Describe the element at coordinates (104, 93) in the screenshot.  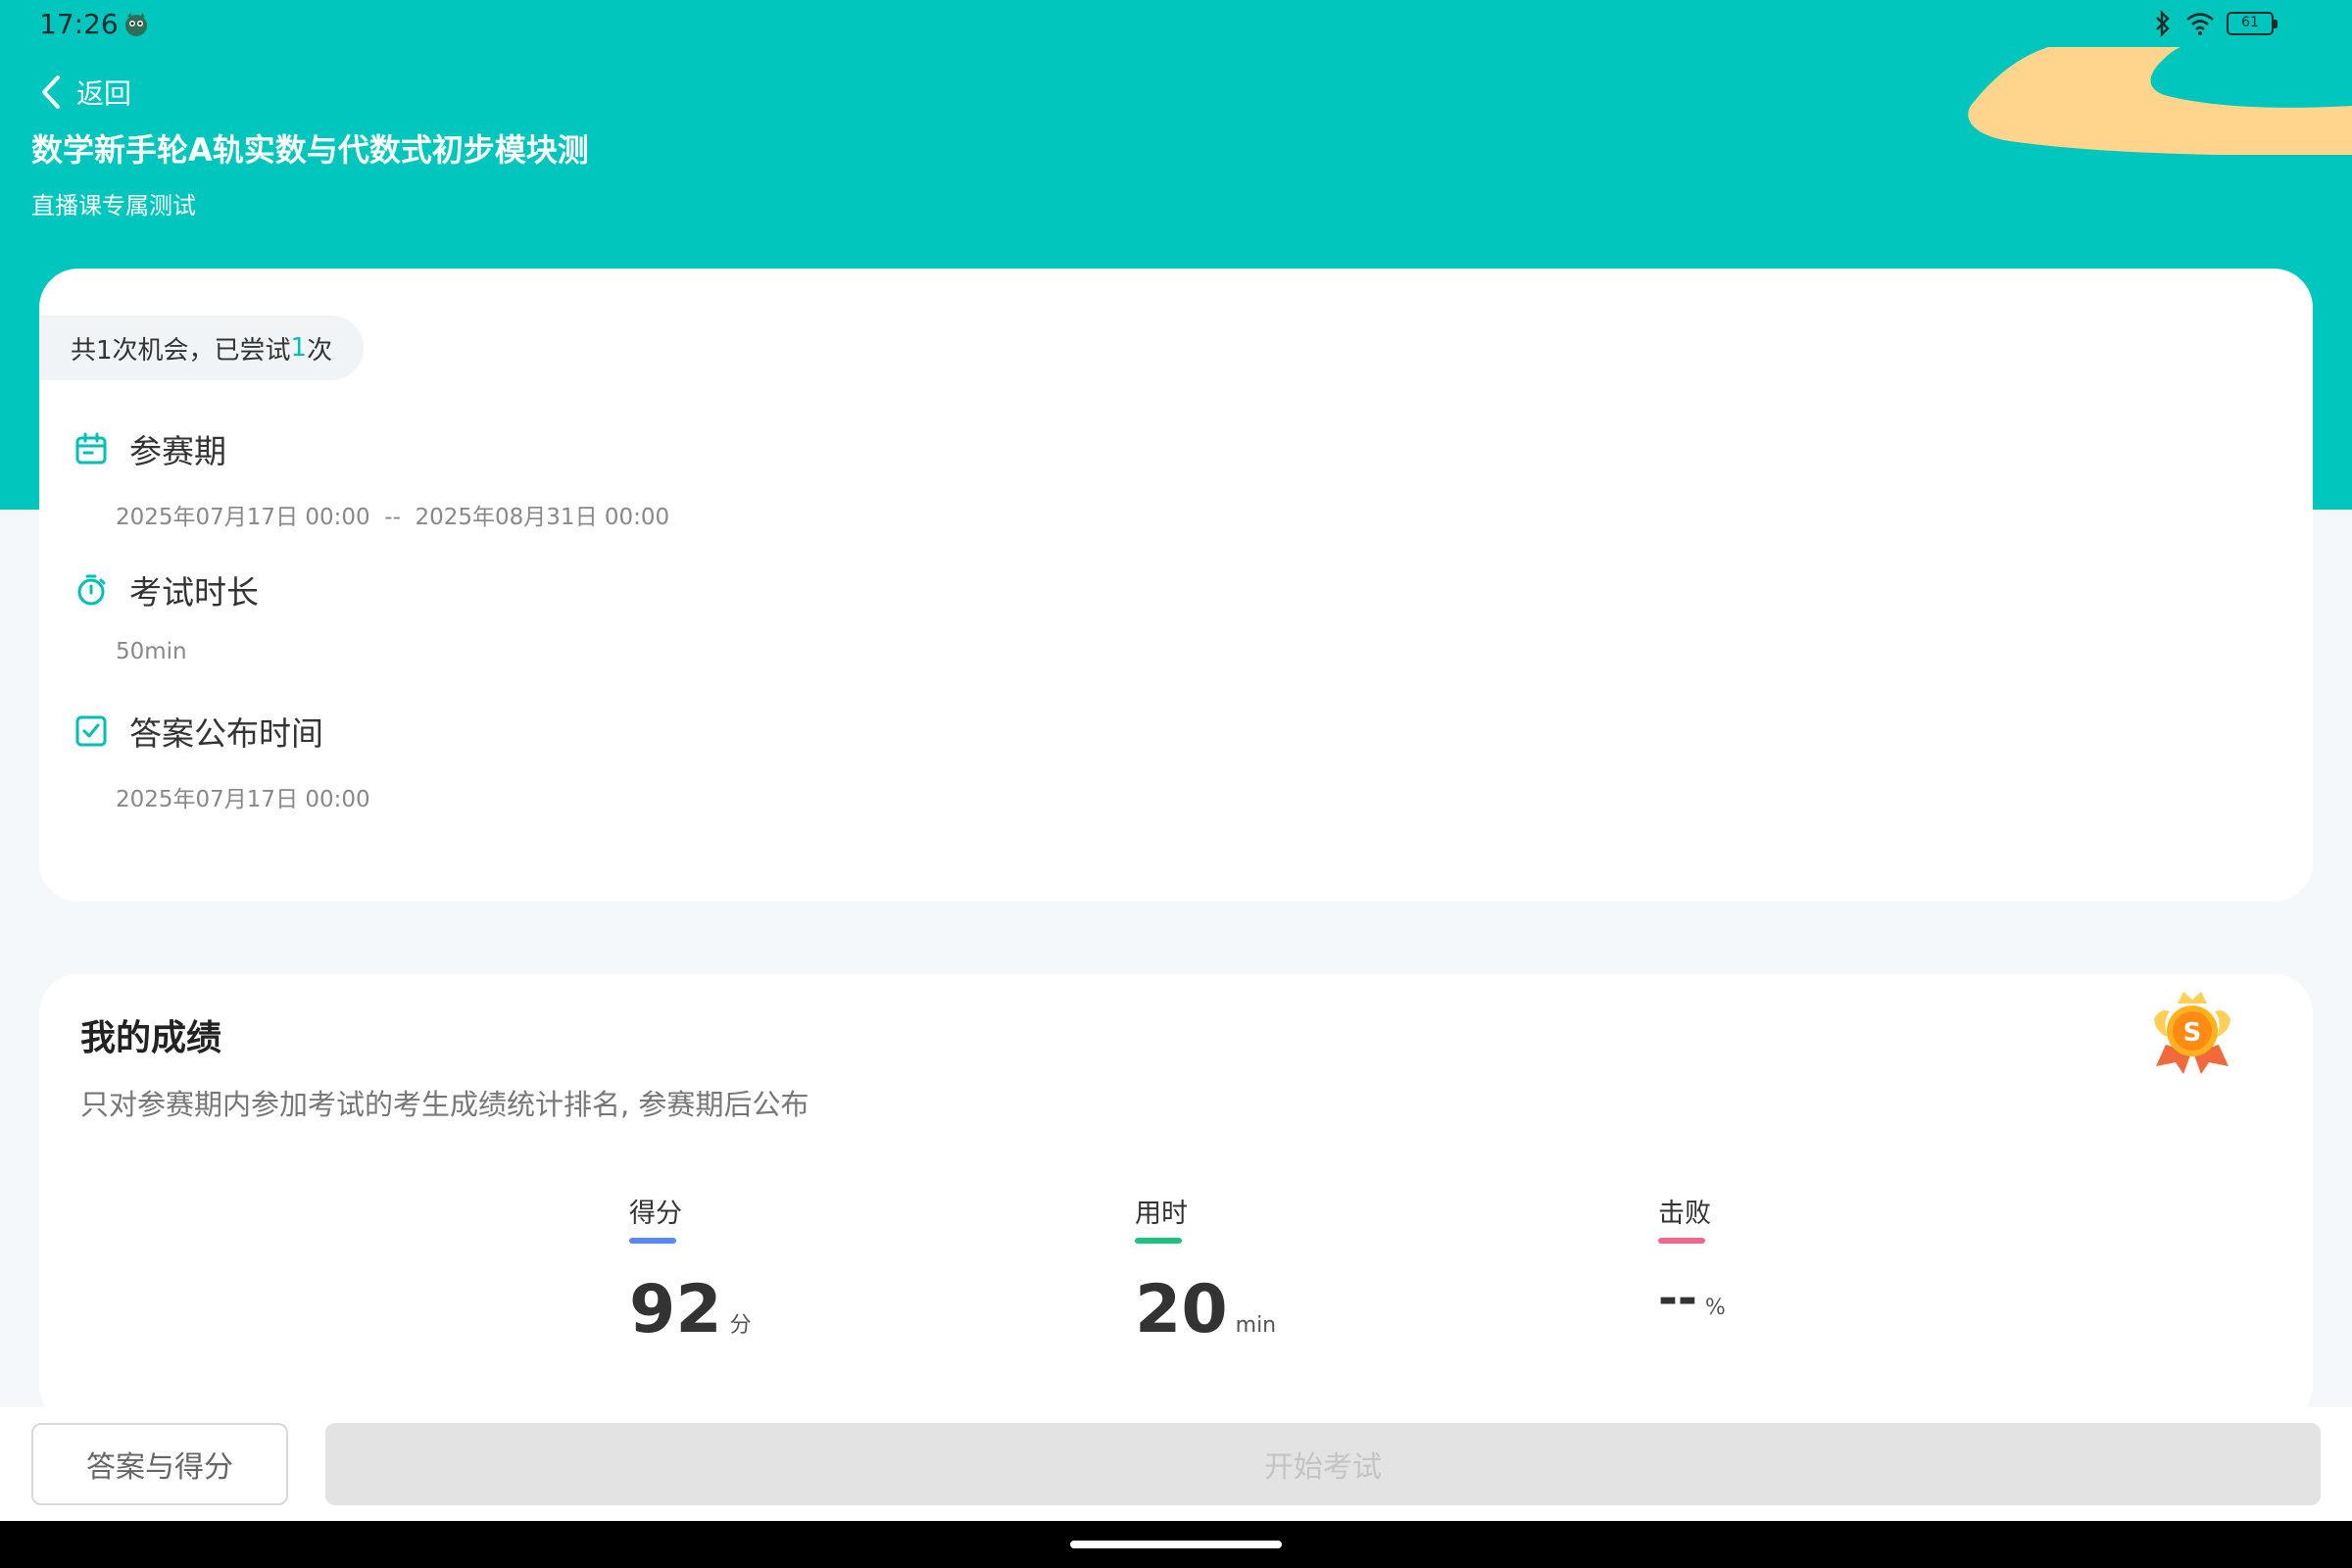
I see `back-label: 返回` at that location.